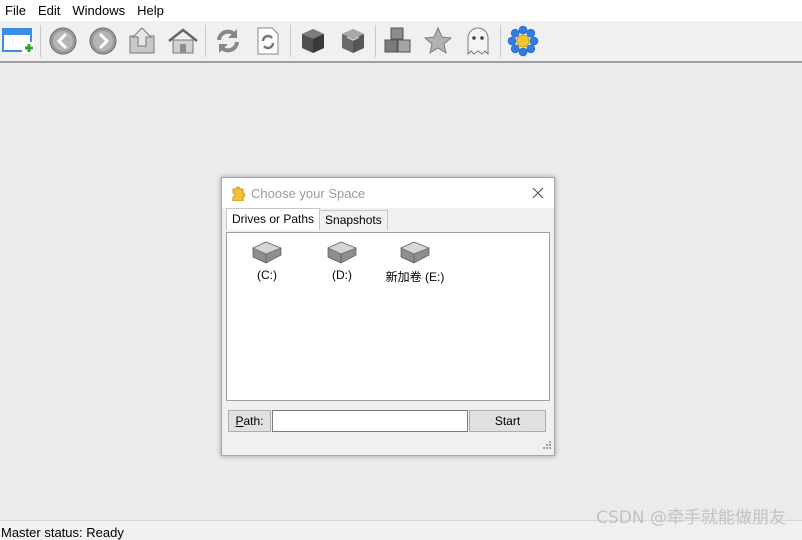  What do you see at coordinates (388, 193) in the screenshot?
I see `dialog-titlebar: Choose your Space` at bounding box center [388, 193].